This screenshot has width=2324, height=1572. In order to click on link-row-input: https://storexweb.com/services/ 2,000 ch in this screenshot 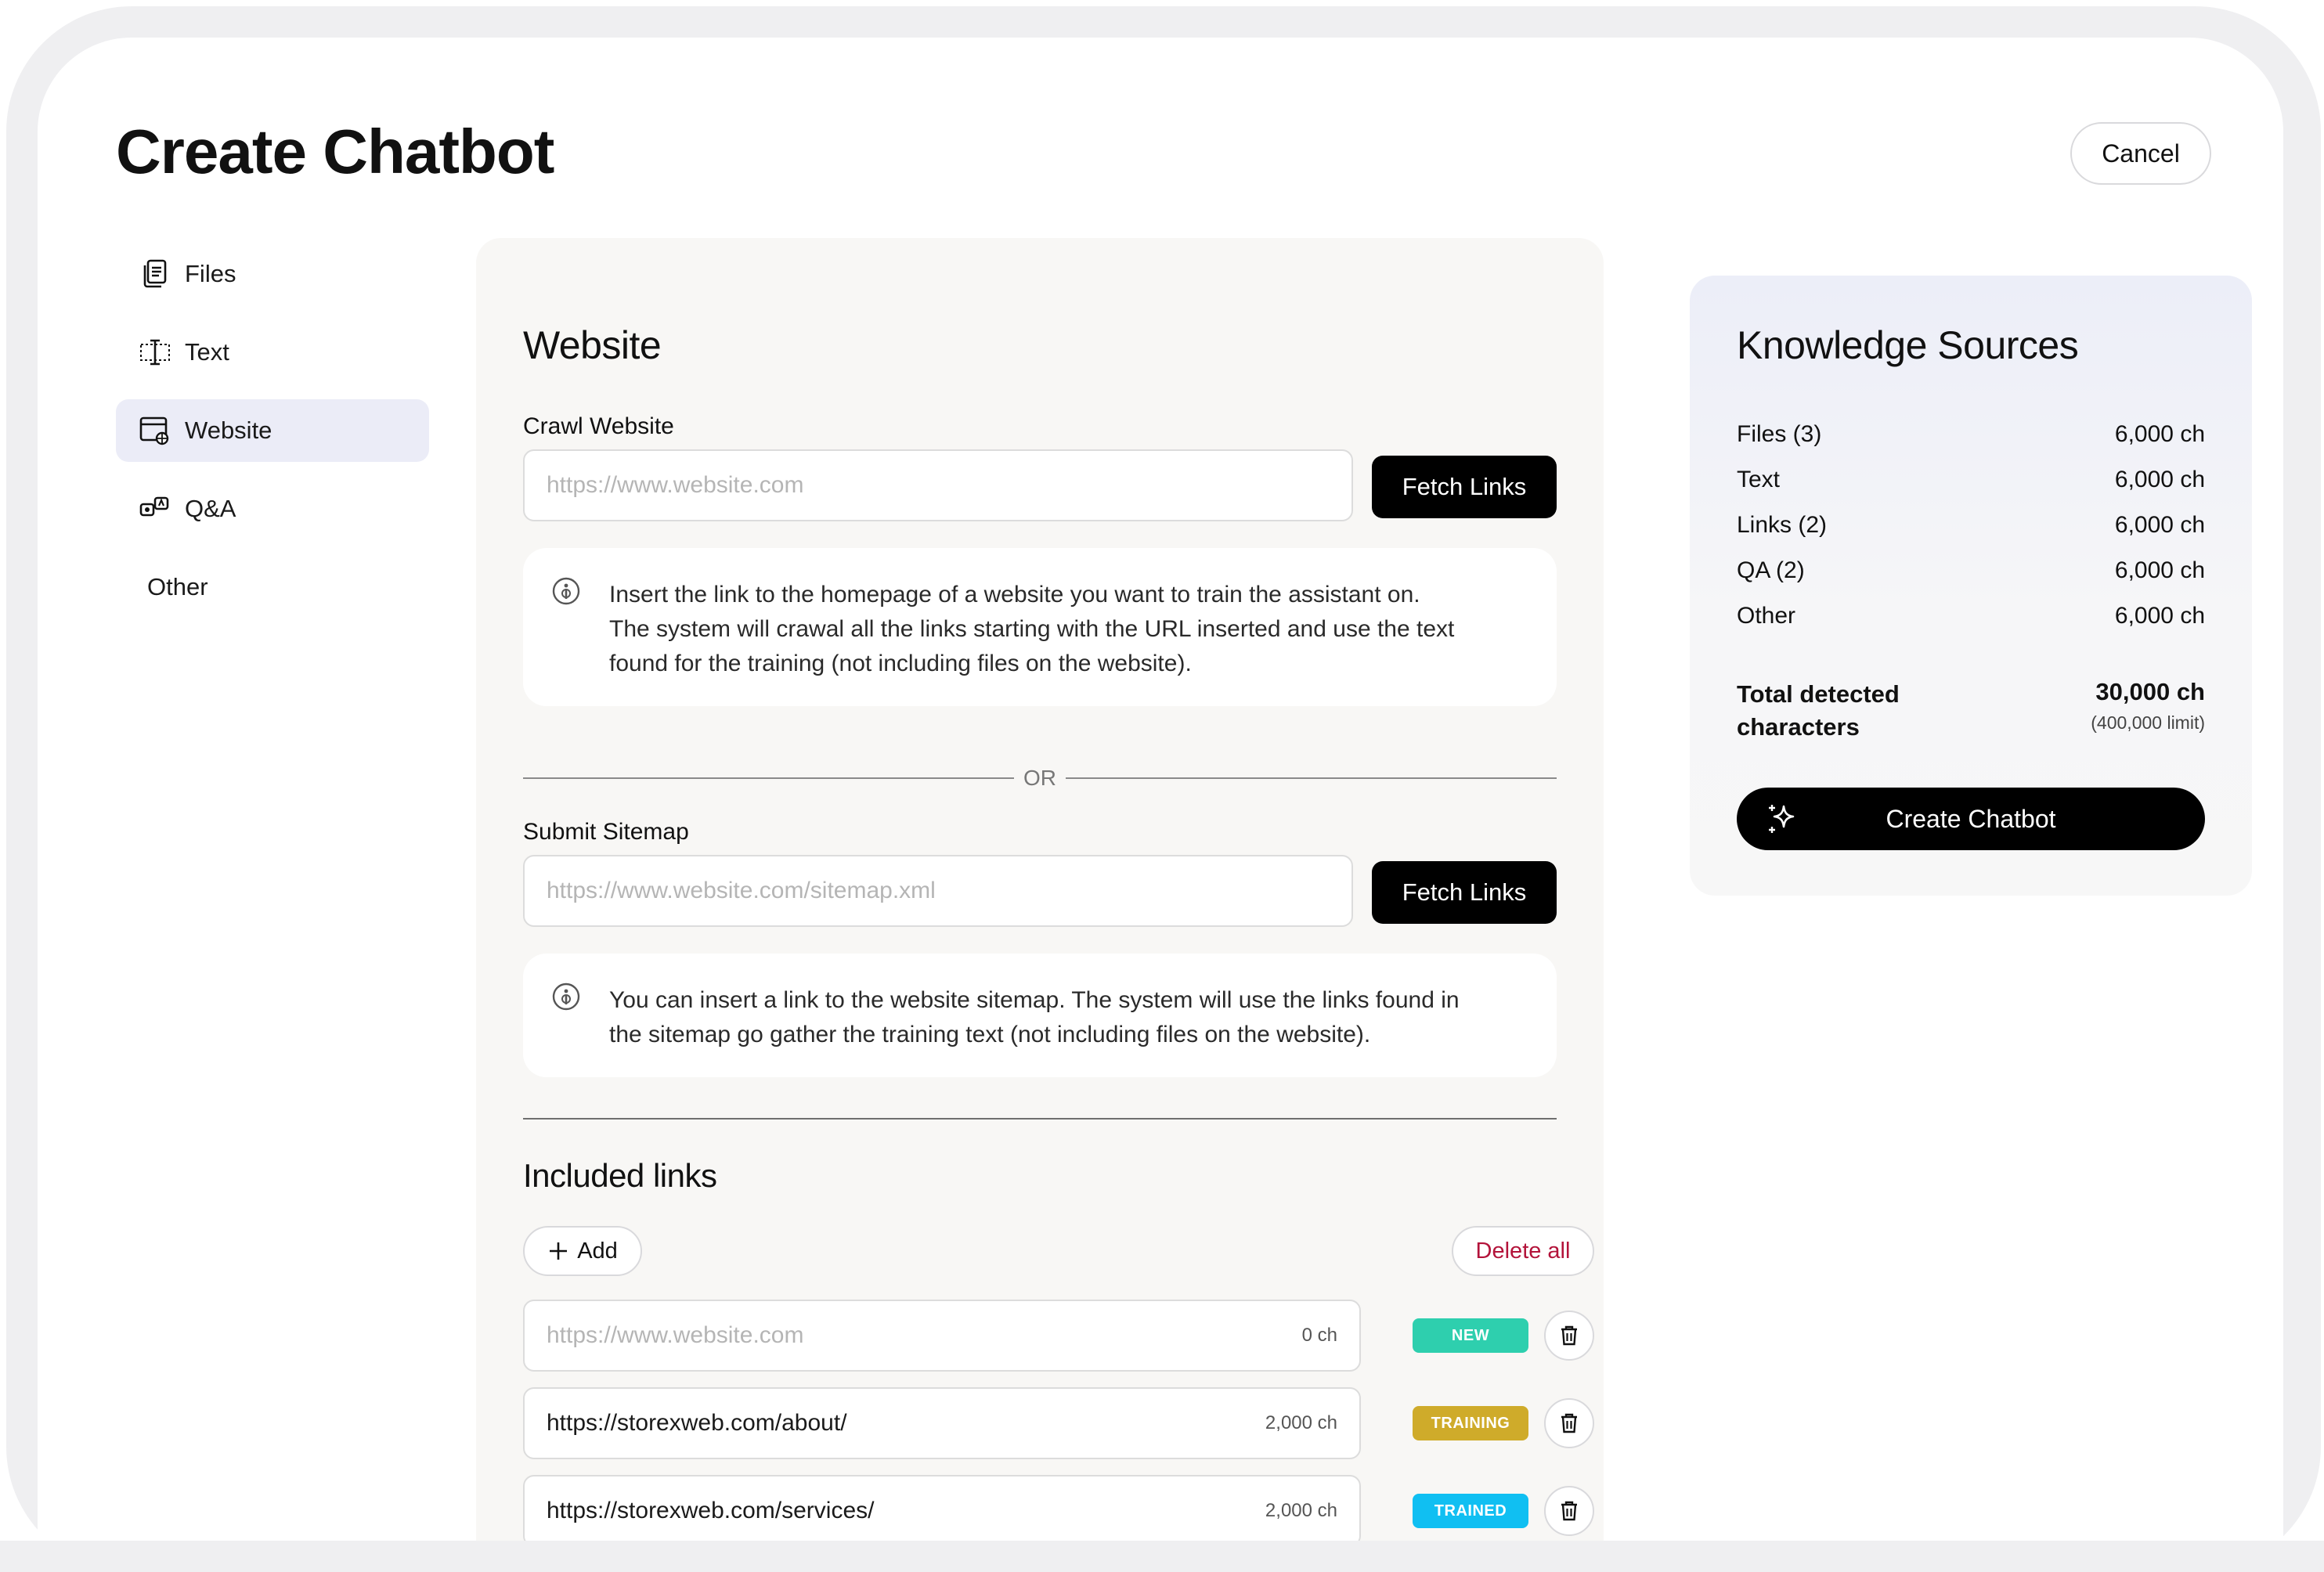, I will do `click(942, 1508)`.